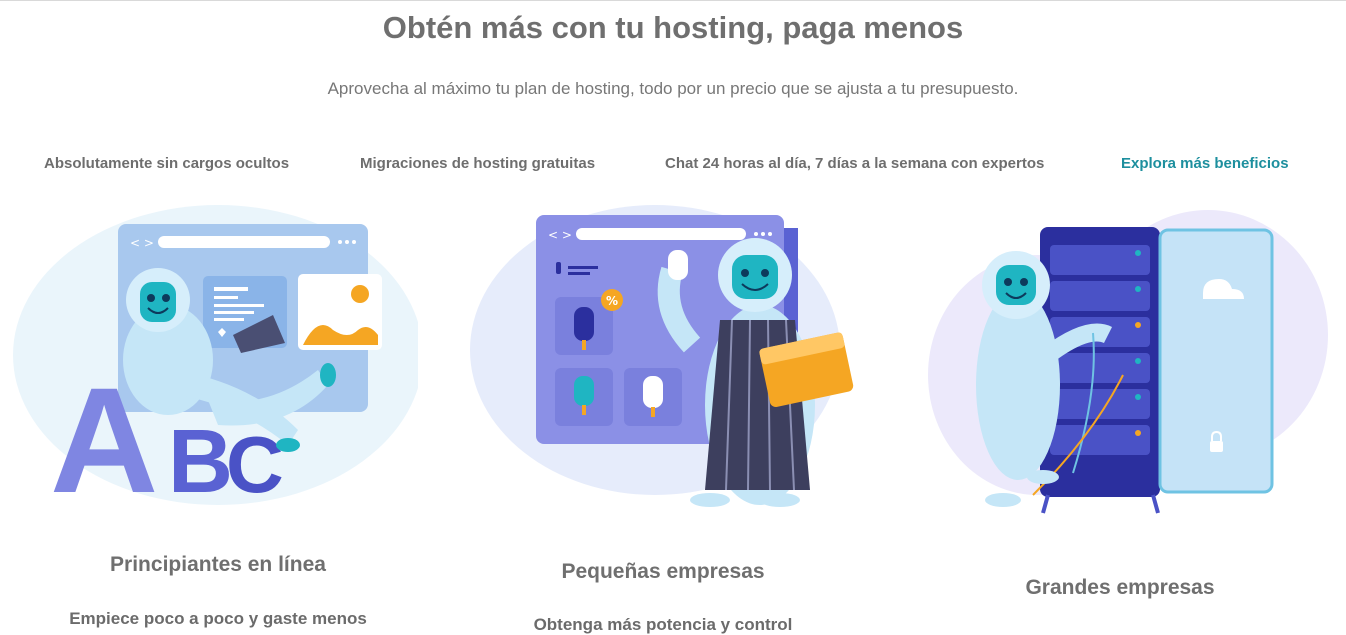 The image size is (1346, 635). I want to click on yeti-laptop-abc-illustration: < > A B C, so click(215, 360).